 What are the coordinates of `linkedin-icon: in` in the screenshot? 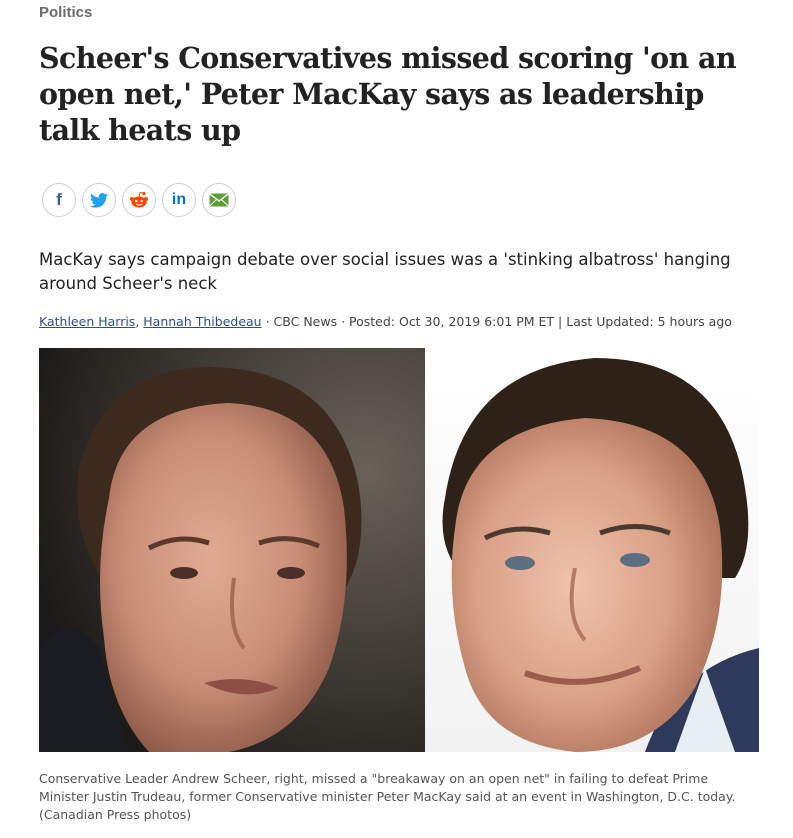 It's located at (179, 199).